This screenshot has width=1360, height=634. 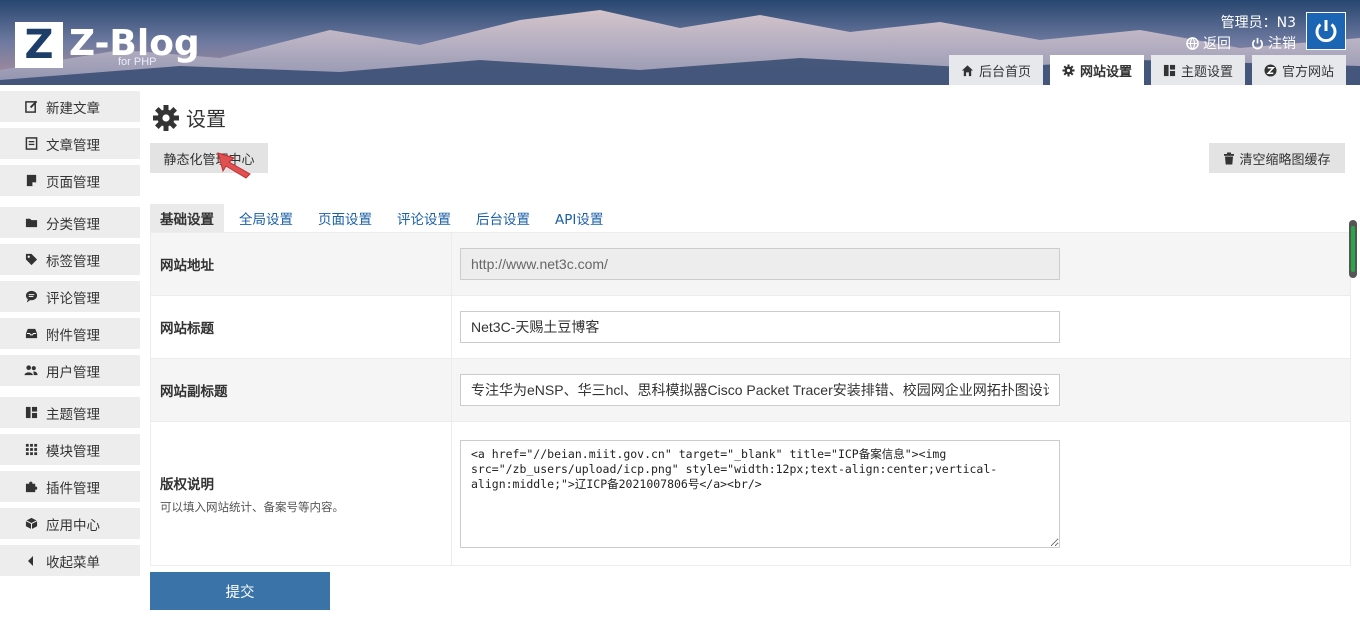 What do you see at coordinates (760, 264) in the screenshot?
I see `site-url-input` at bounding box center [760, 264].